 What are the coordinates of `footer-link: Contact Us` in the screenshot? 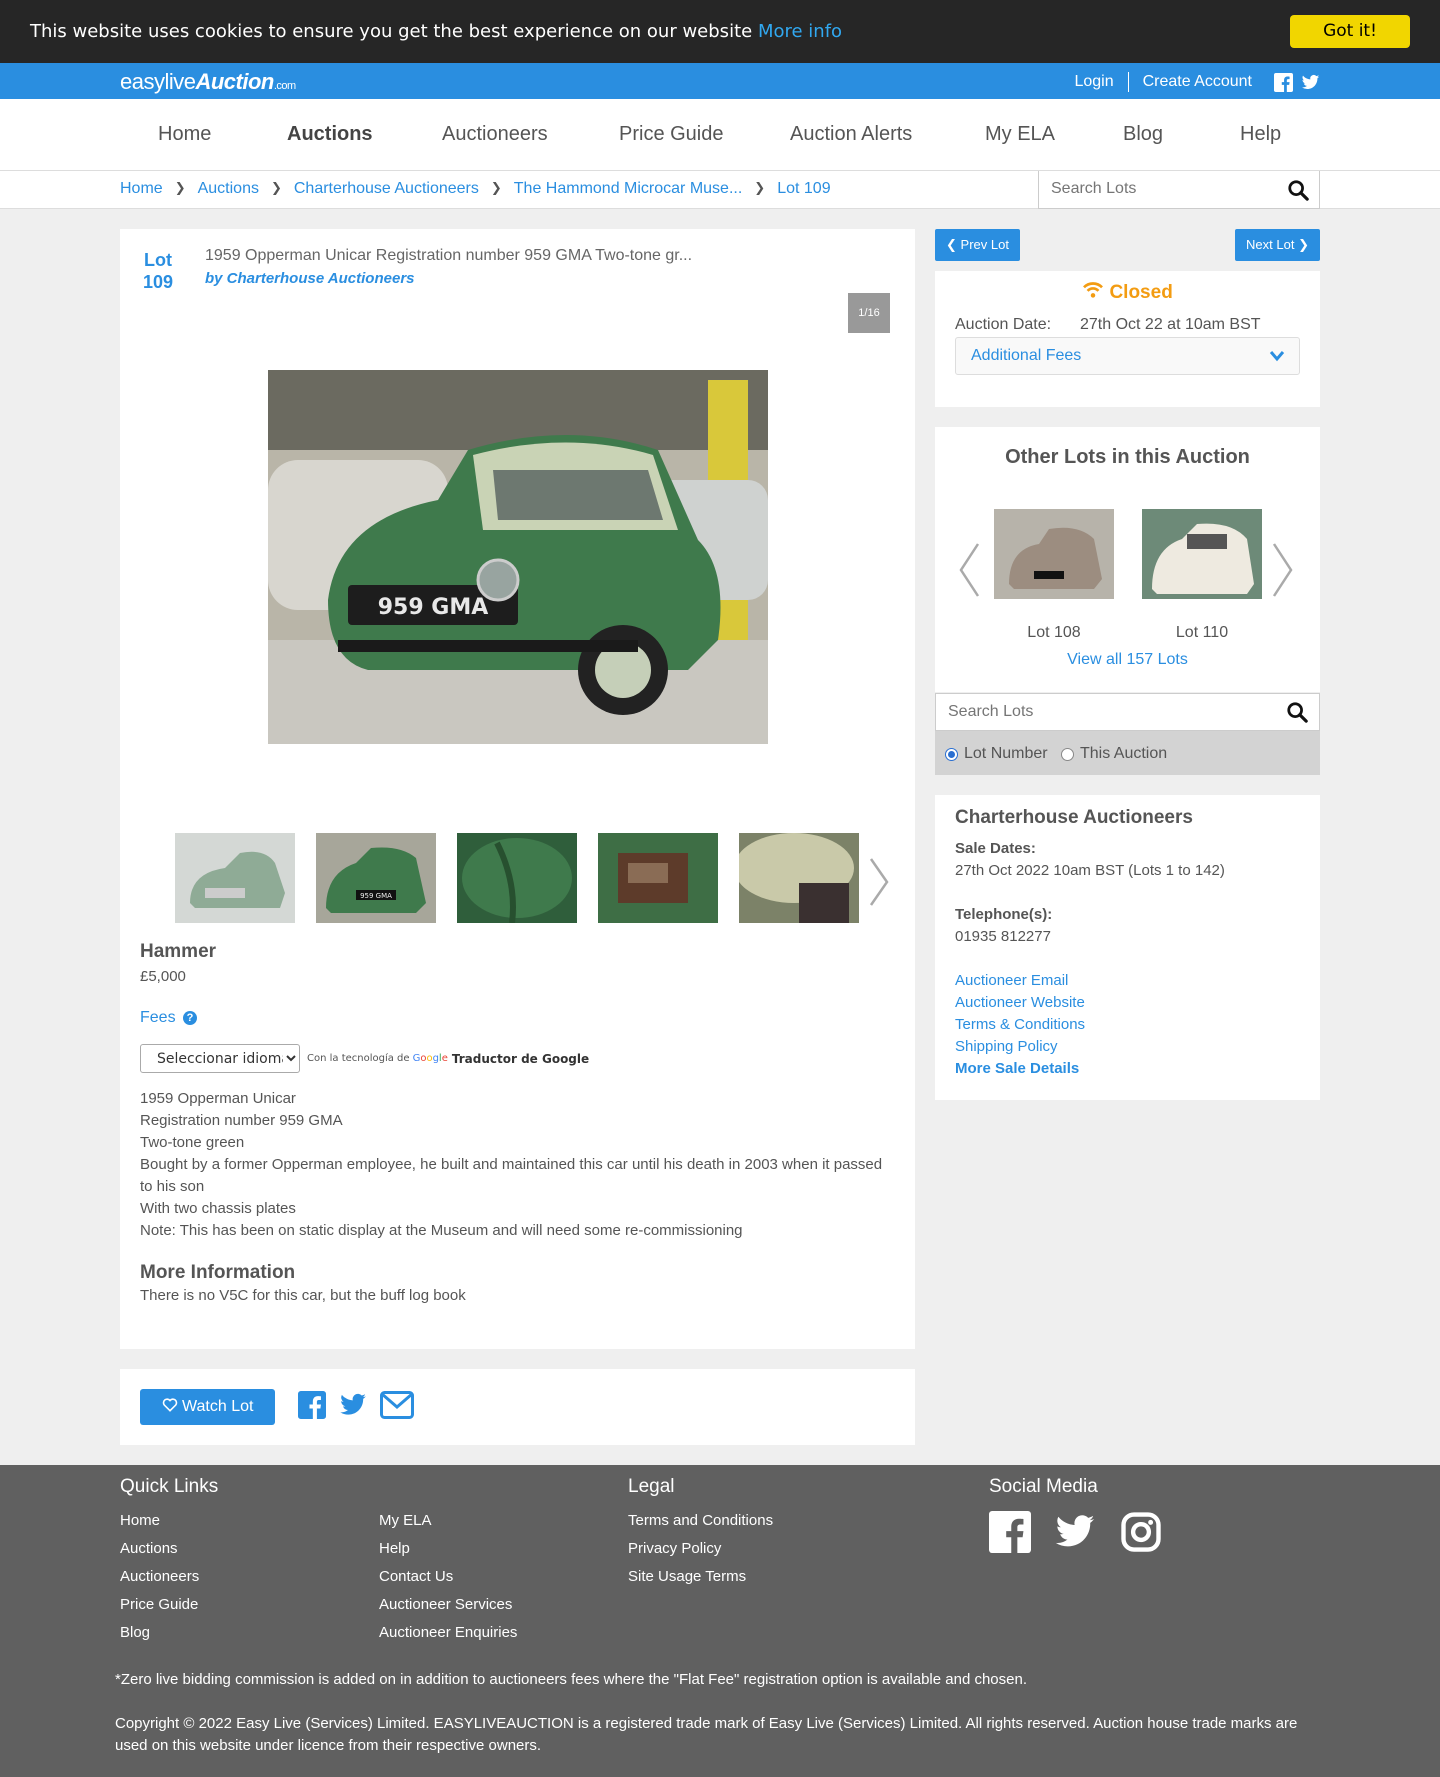 It's located at (416, 1576).